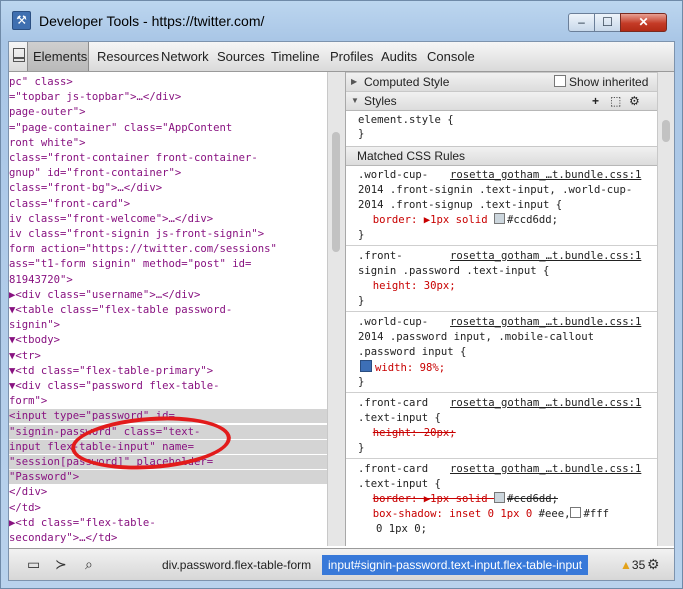 This screenshot has height=589, width=683. What do you see at coordinates (453, 271) in the screenshot?
I see `rule-selector: signin .password .text-input {` at bounding box center [453, 271].